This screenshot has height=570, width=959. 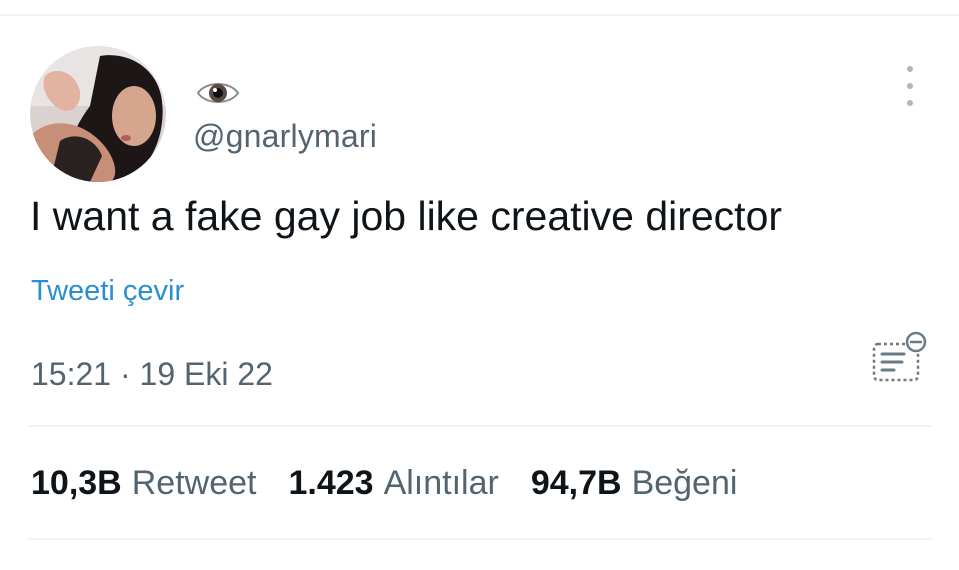 I want to click on retweets-stat: 10,3B Retweet, so click(x=143, y=483).